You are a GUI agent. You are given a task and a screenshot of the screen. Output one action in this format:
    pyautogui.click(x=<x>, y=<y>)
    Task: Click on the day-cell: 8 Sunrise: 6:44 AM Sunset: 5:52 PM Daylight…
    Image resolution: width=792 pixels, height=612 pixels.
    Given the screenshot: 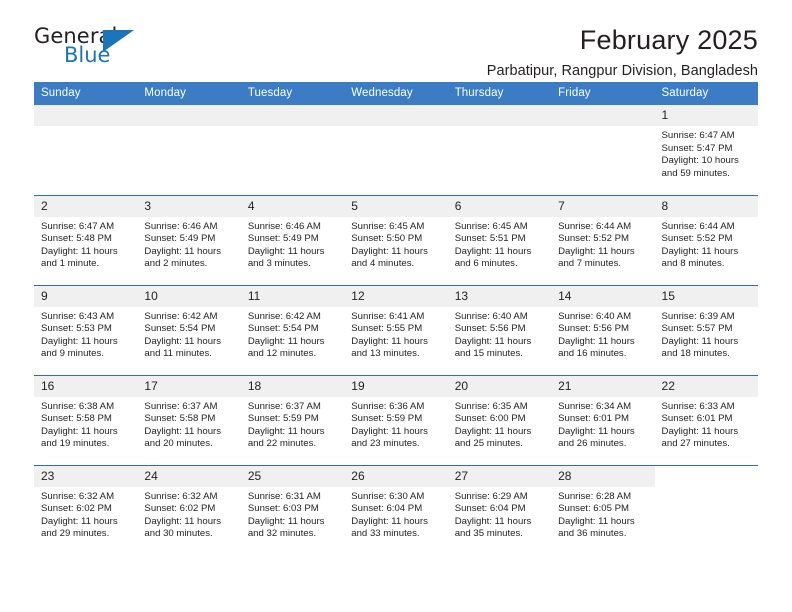 What is the action you would take?
    pyautogui.click(x=706, y=239)
    